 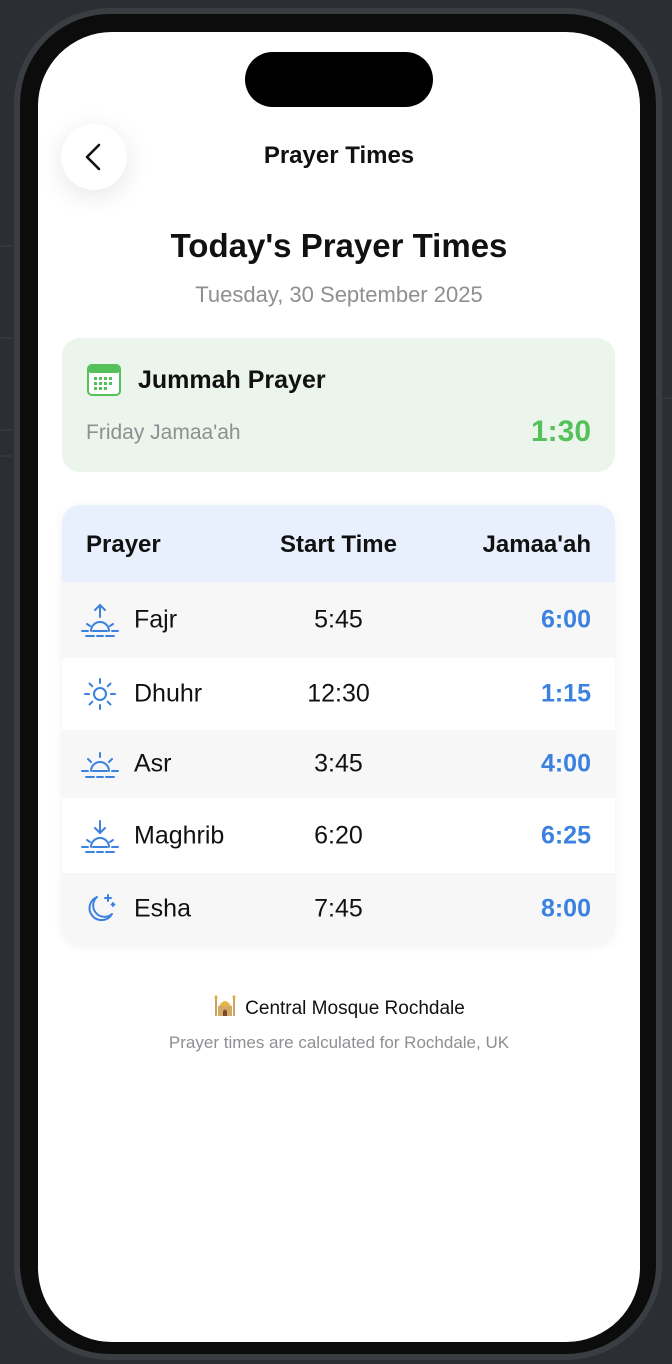 I want to click on table-header: Prayer Start Time Jamaa'ah, so click(x=338, y=543).